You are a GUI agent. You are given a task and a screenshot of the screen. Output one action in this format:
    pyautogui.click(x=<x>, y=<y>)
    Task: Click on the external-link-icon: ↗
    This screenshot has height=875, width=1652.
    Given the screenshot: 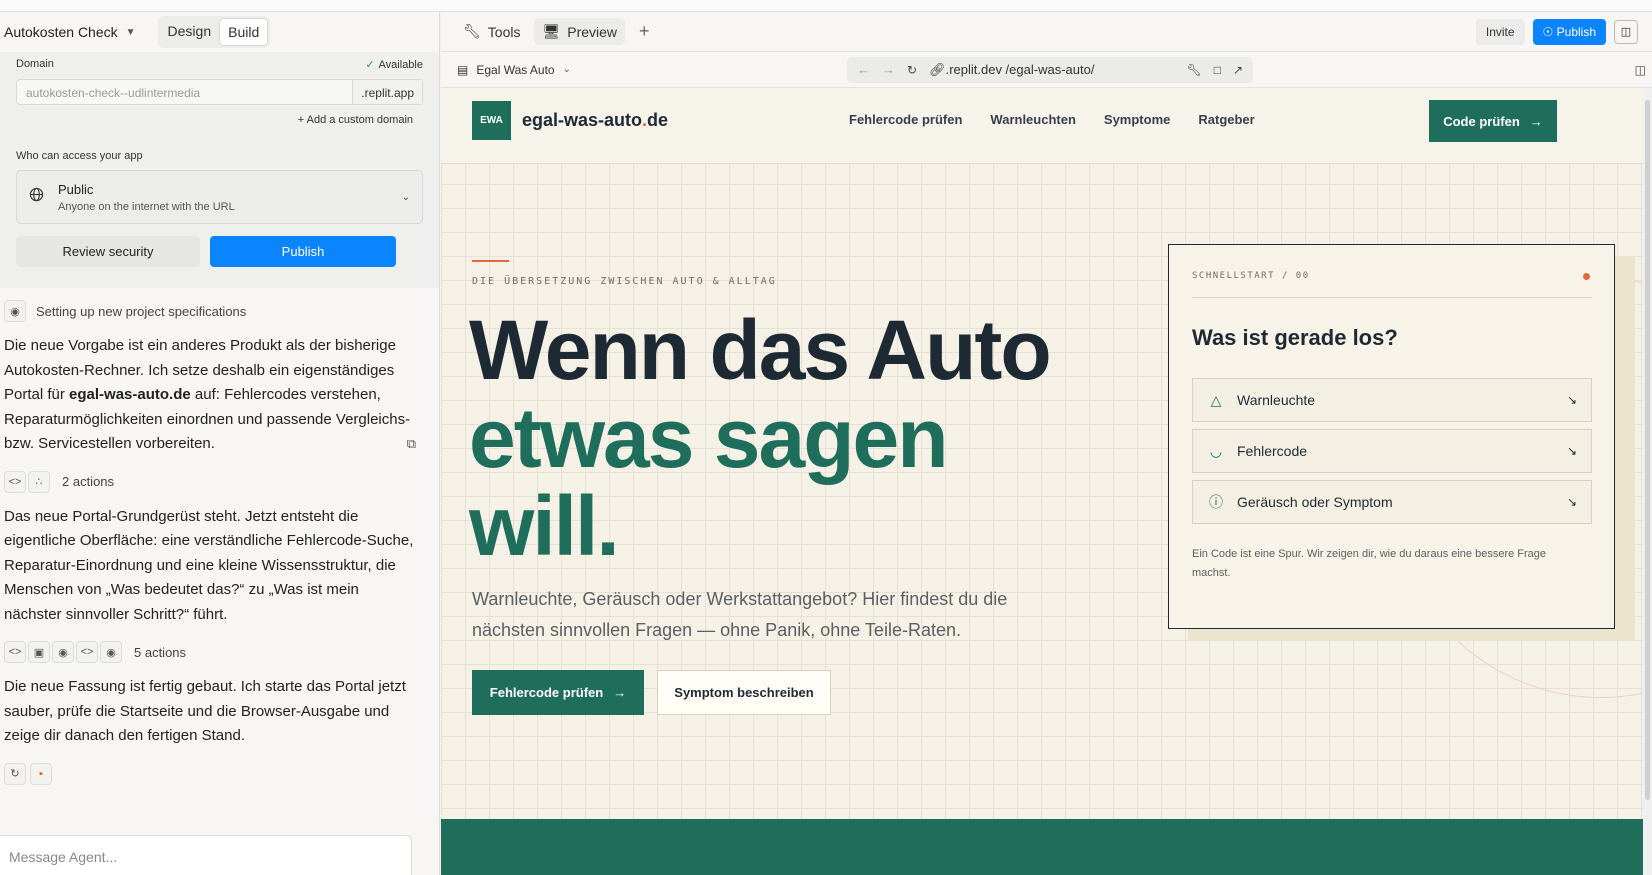 What is the action you would take?
    pyautogui.click(x=1238, y=70)
    